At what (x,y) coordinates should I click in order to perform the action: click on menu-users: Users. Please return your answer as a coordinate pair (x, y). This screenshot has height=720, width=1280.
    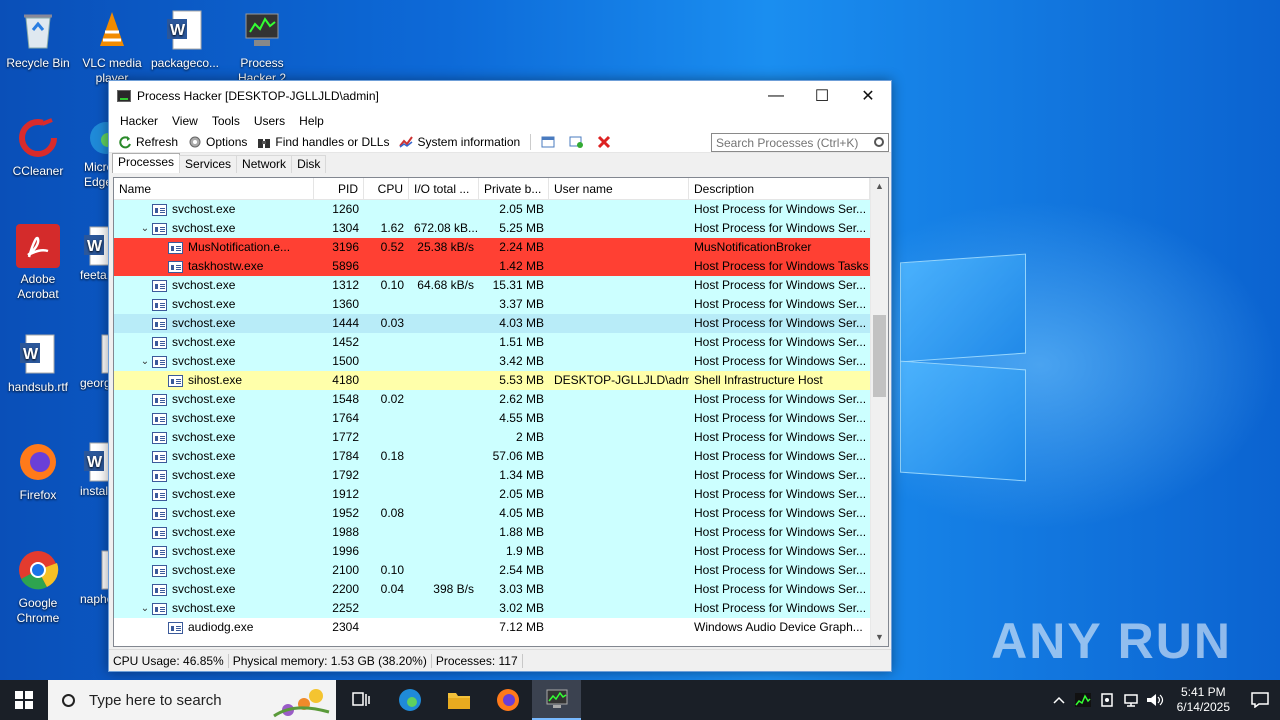
    Looking at the image, I should click on (269, 121).